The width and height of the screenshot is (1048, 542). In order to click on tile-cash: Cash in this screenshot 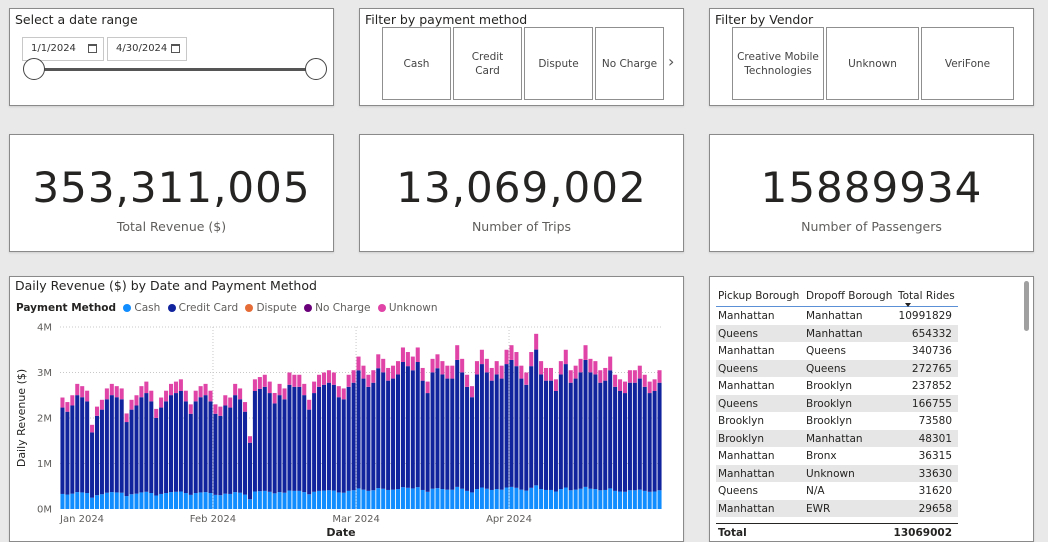, I will do `click(416, 63)`.